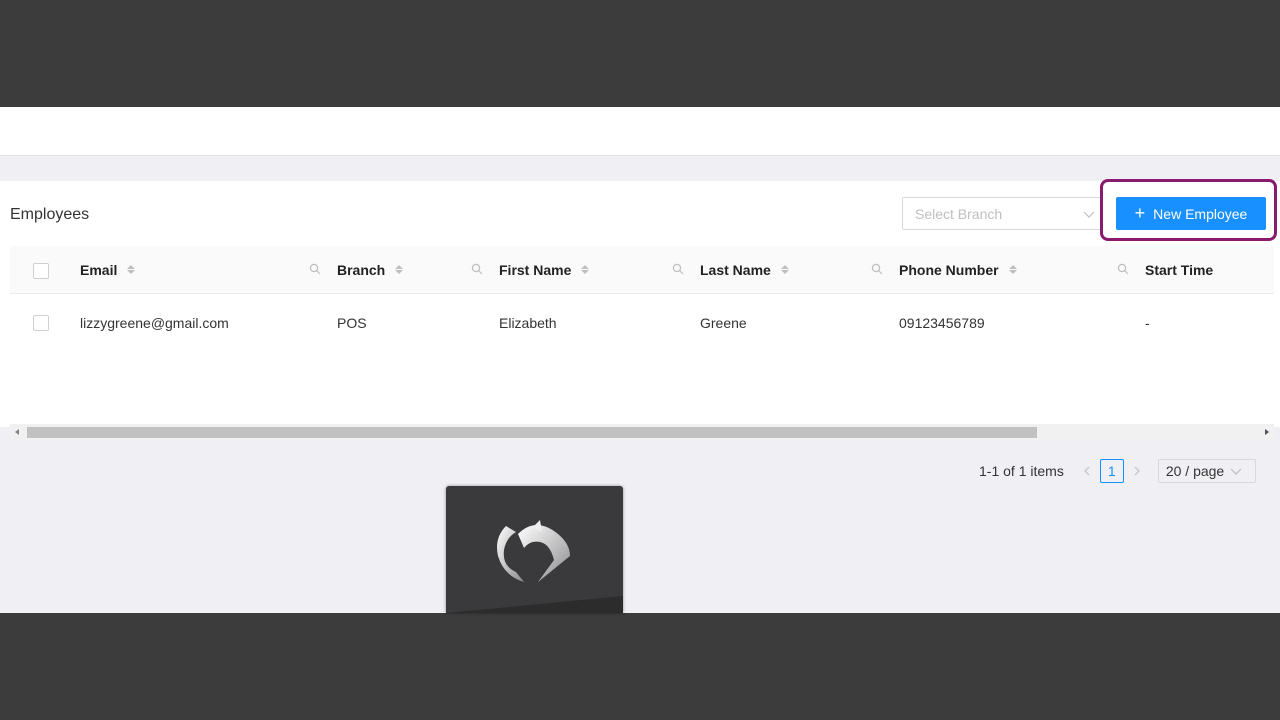  Describe the element at coordinates (352, 322) in the screenshot. I see `cell-branch: POS` at that location.